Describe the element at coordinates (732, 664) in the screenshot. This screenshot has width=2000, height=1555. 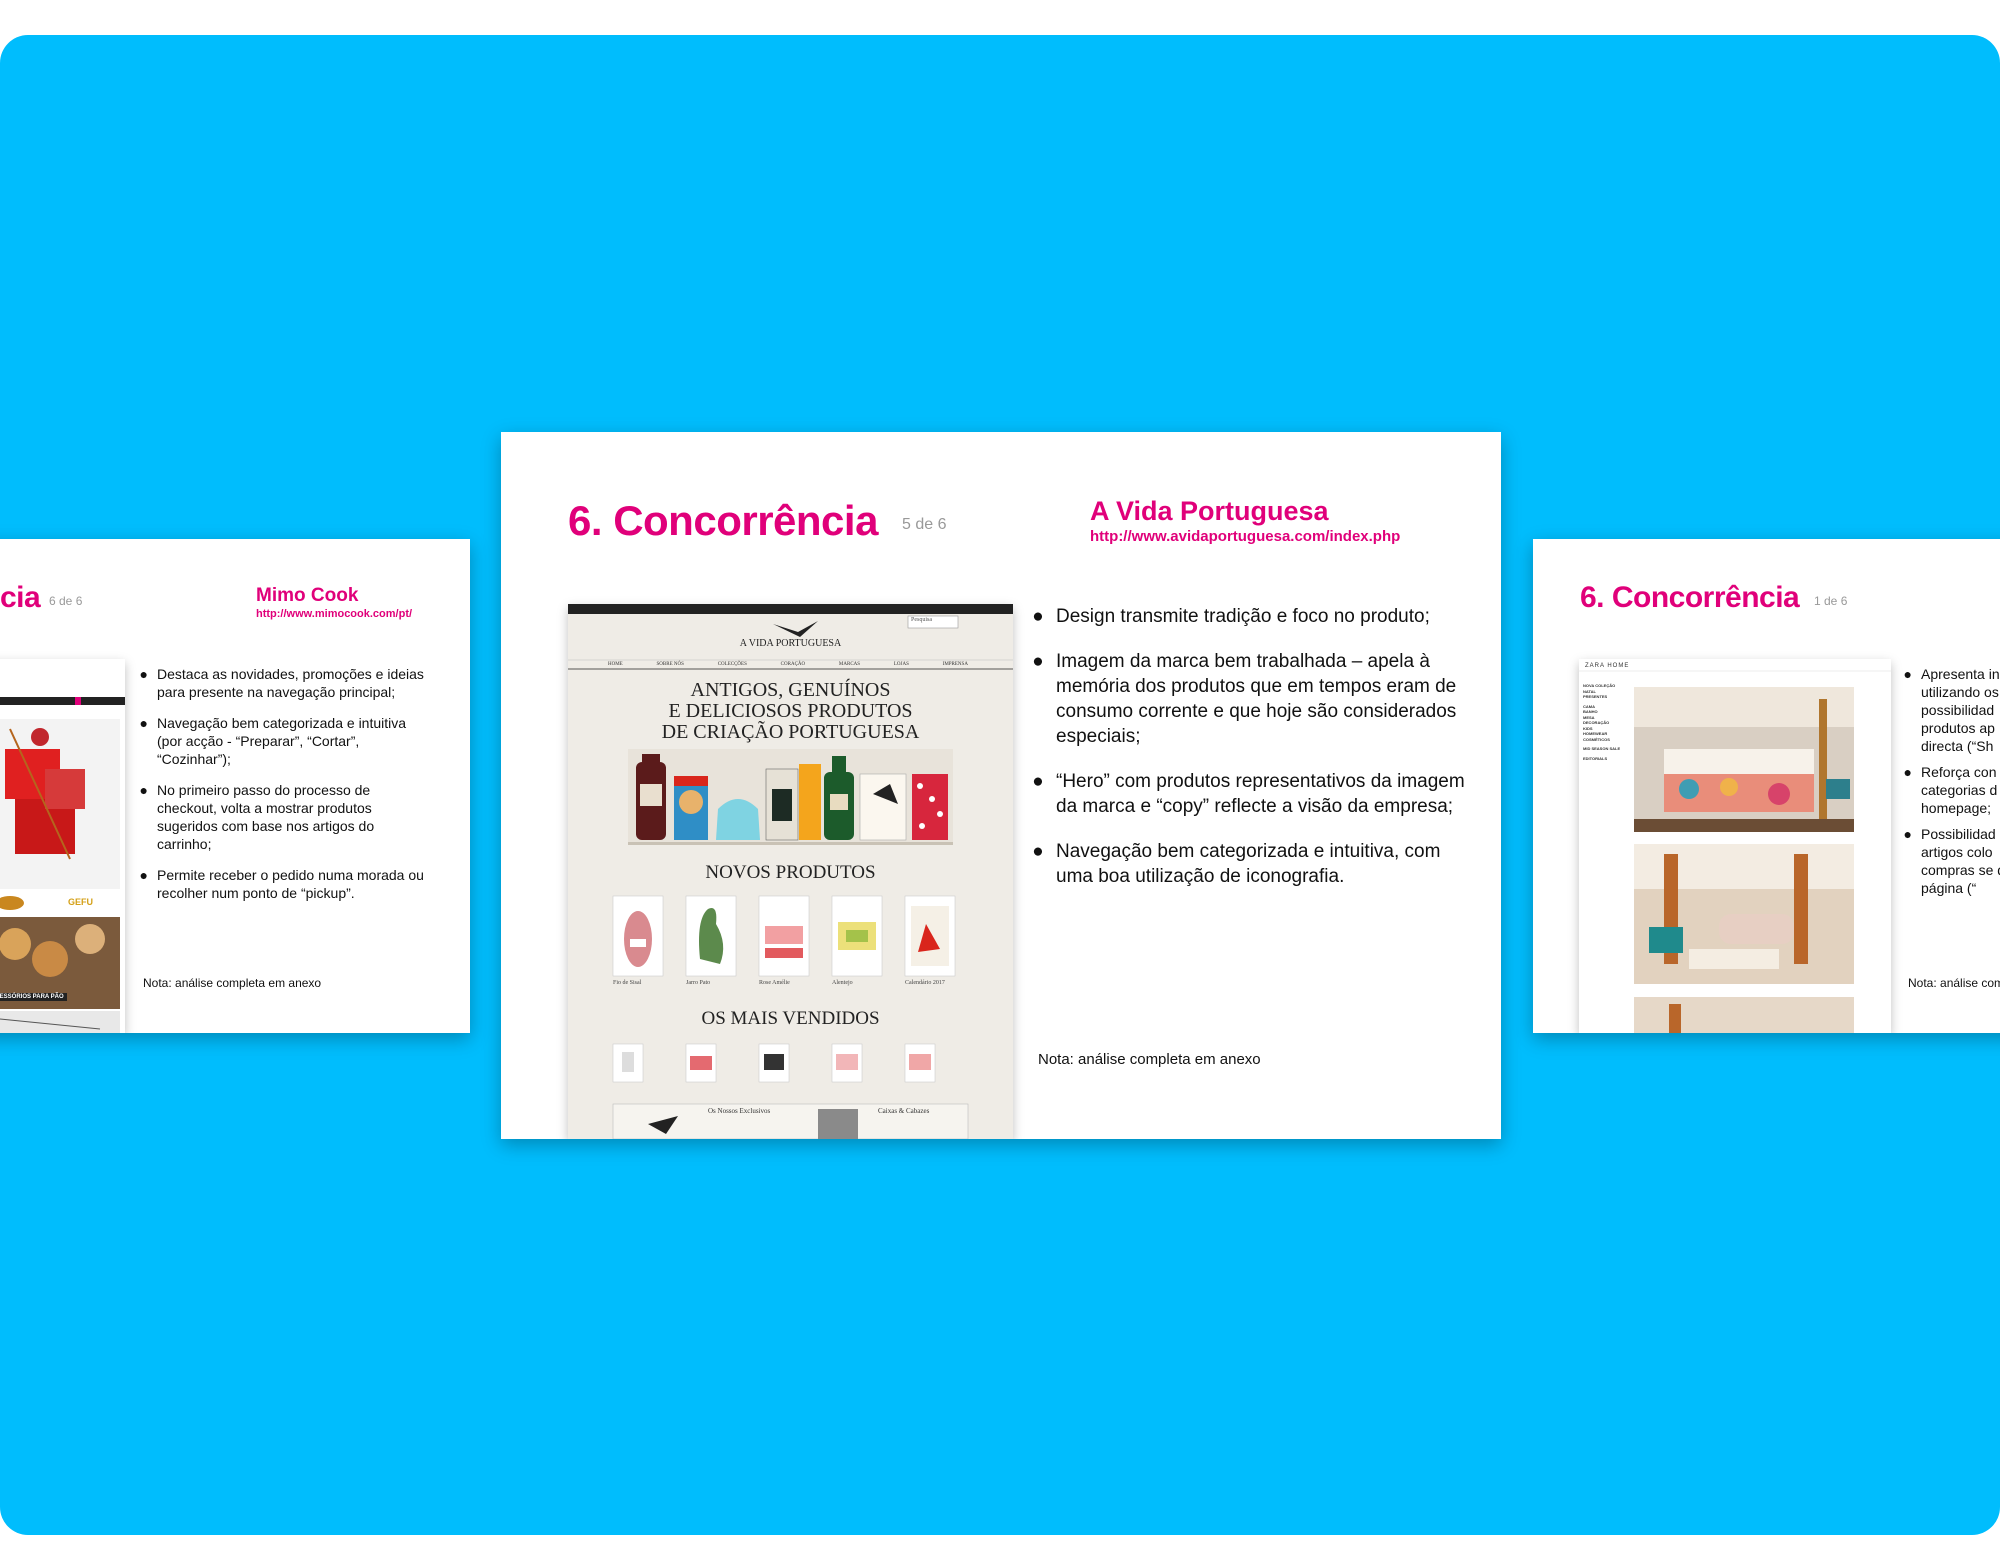
I see `site-nav-item: COLECÇÕES` at that location.